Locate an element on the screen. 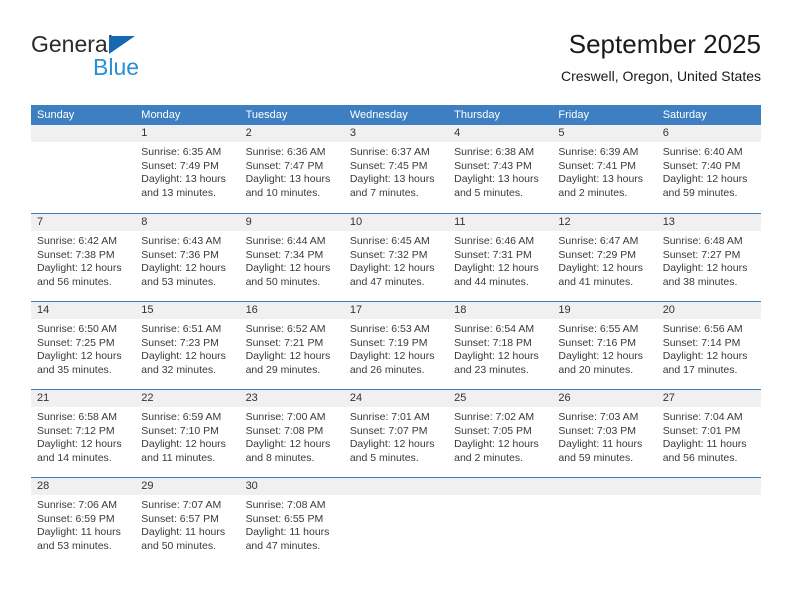 This screenshot has width=792, height=612. daylight-text-line2: and 7 minutes. is located at coordinates (384, 192).